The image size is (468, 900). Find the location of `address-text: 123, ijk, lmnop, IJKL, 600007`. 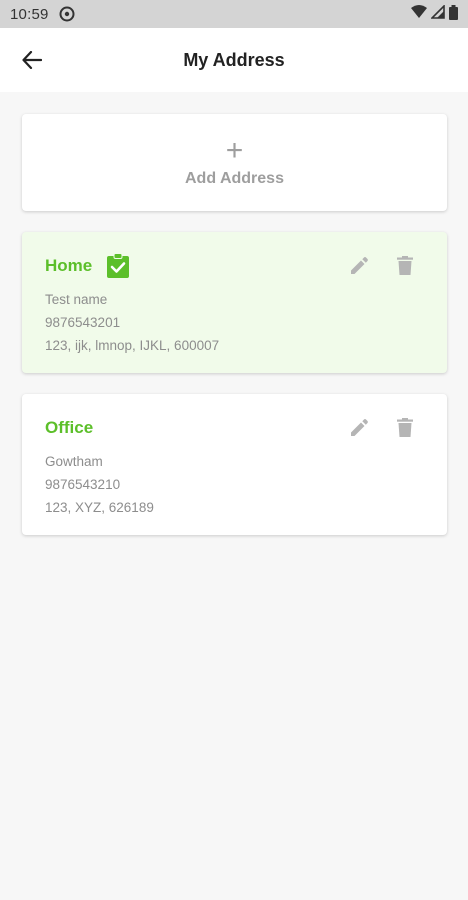

address-text: 123, ijk, lmnop, IJKL, 600007 is located at coordinates (132, 345).